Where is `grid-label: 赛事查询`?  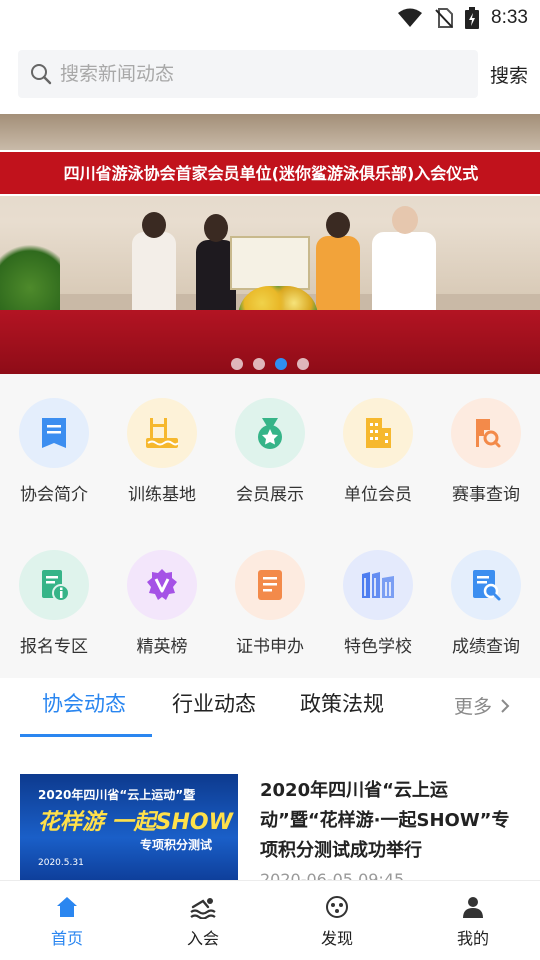 grid-label: 赛事查询 is located at coordinates (486, 495).